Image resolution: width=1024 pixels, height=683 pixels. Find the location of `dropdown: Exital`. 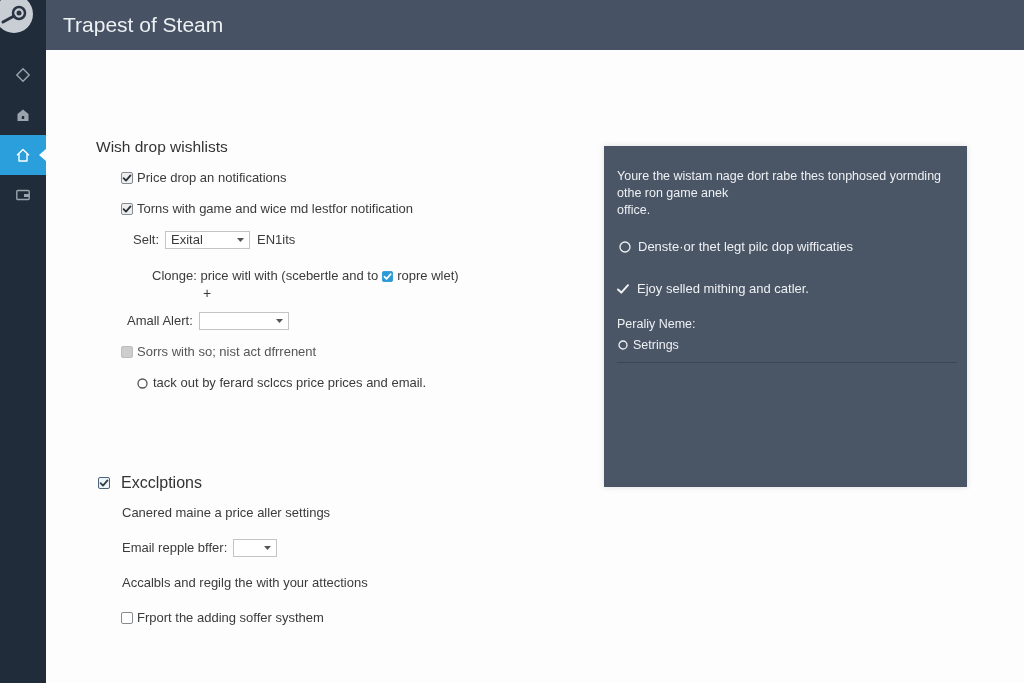

dropdown: Exital is located at coordinates (207, 240).